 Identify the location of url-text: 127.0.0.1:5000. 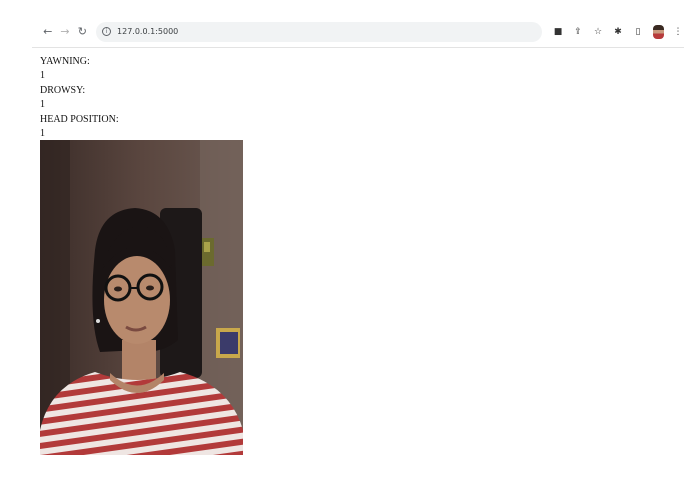
(148, 31).